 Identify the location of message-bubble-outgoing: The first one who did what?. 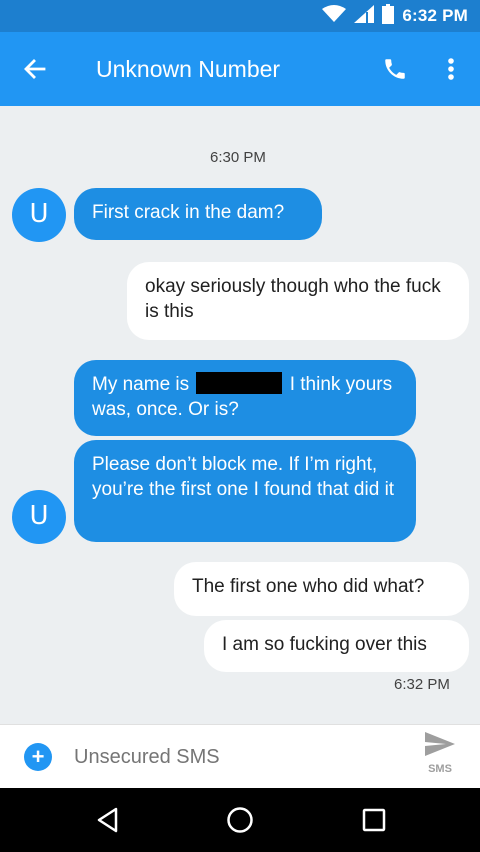
(321, 589).